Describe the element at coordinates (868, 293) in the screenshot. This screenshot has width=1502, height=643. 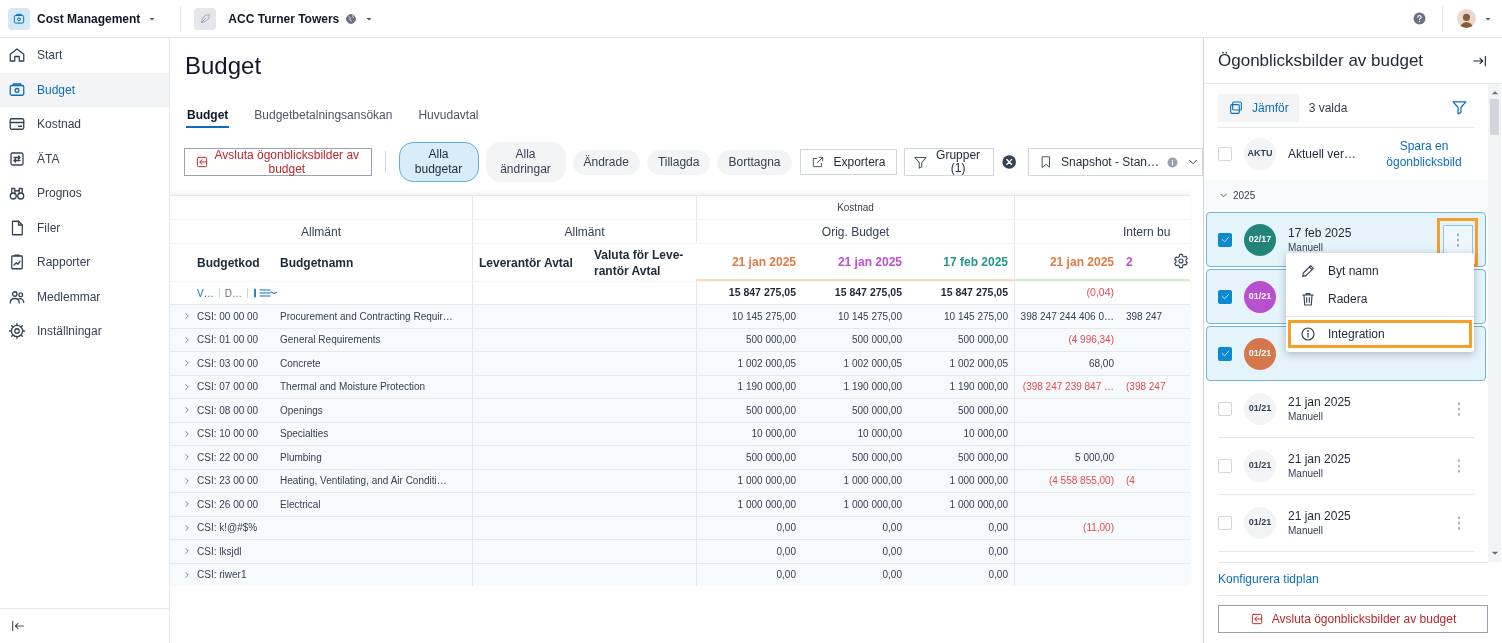
I see `total-cell: 15 847 275,05` at that location.